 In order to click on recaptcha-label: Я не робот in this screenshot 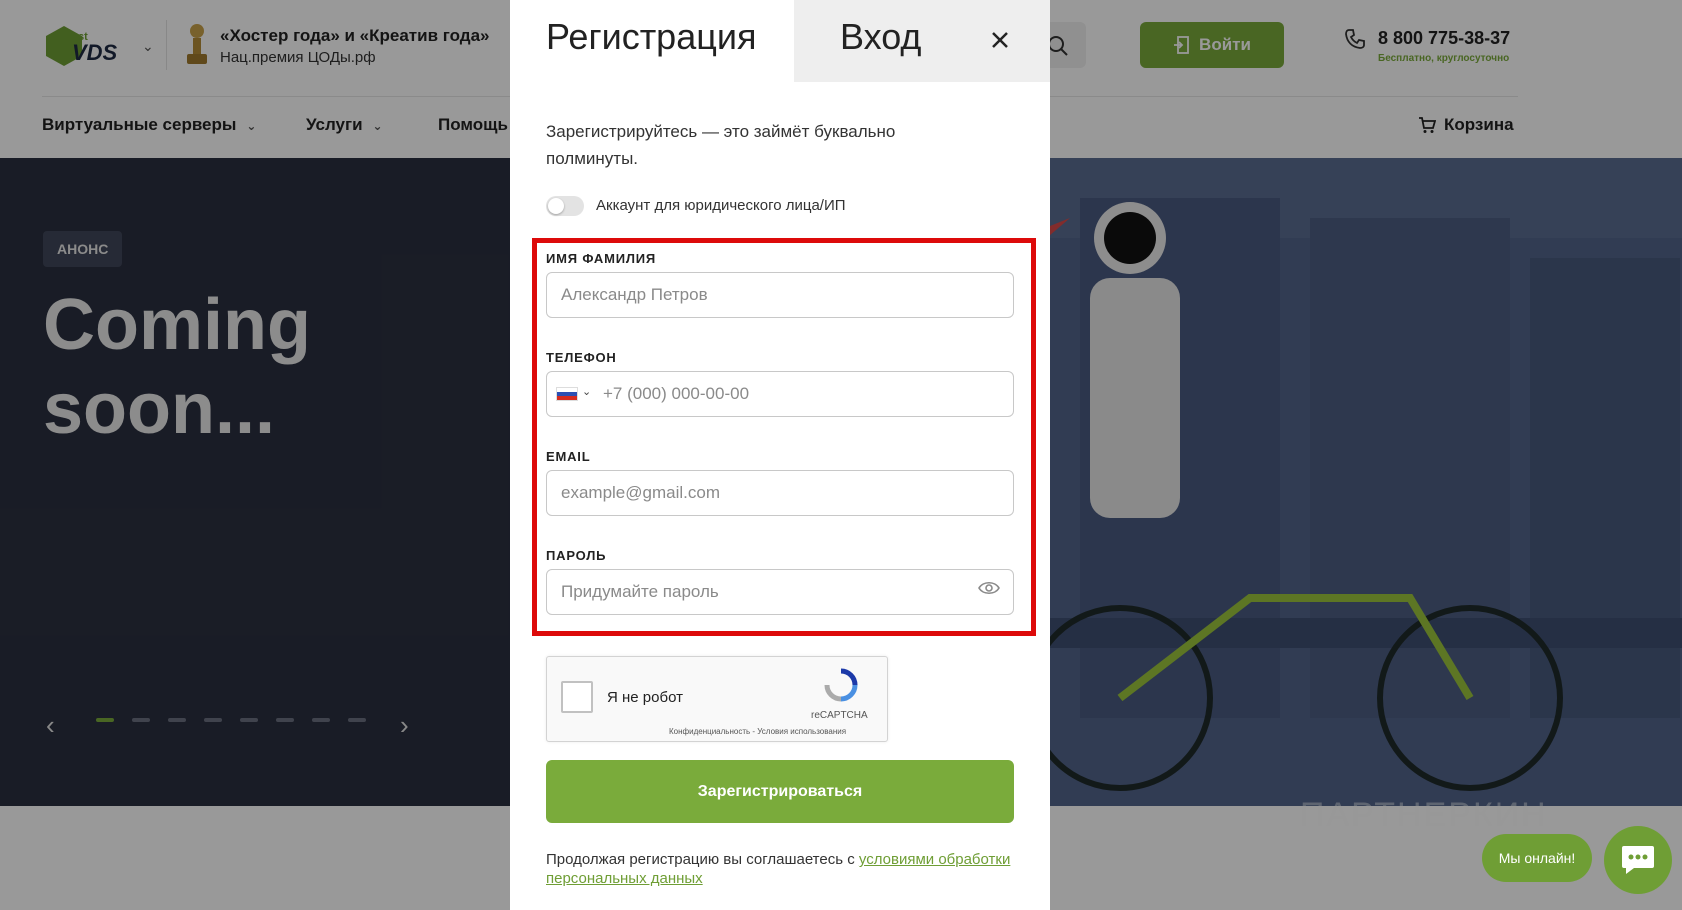, I will do `click(645, 697)`.